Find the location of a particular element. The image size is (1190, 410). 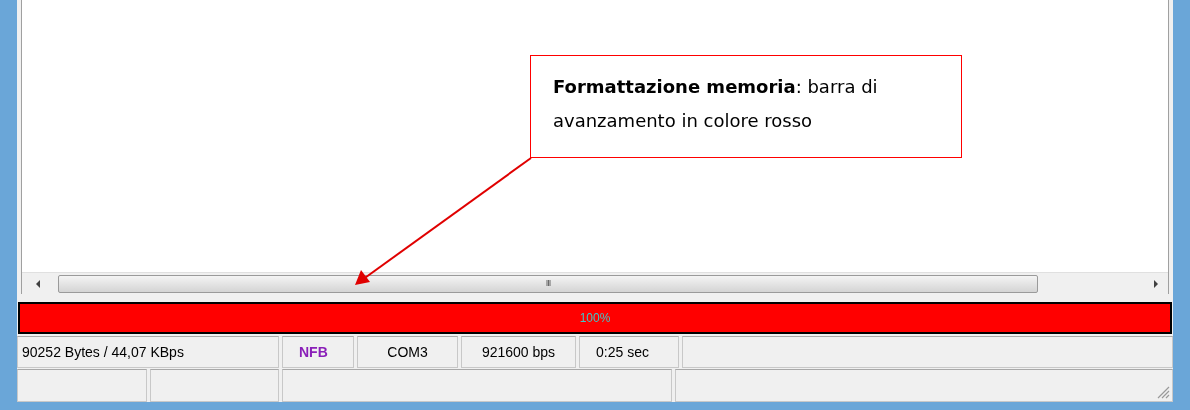

scroll-right-icon is located at coordinates (1156, 283).